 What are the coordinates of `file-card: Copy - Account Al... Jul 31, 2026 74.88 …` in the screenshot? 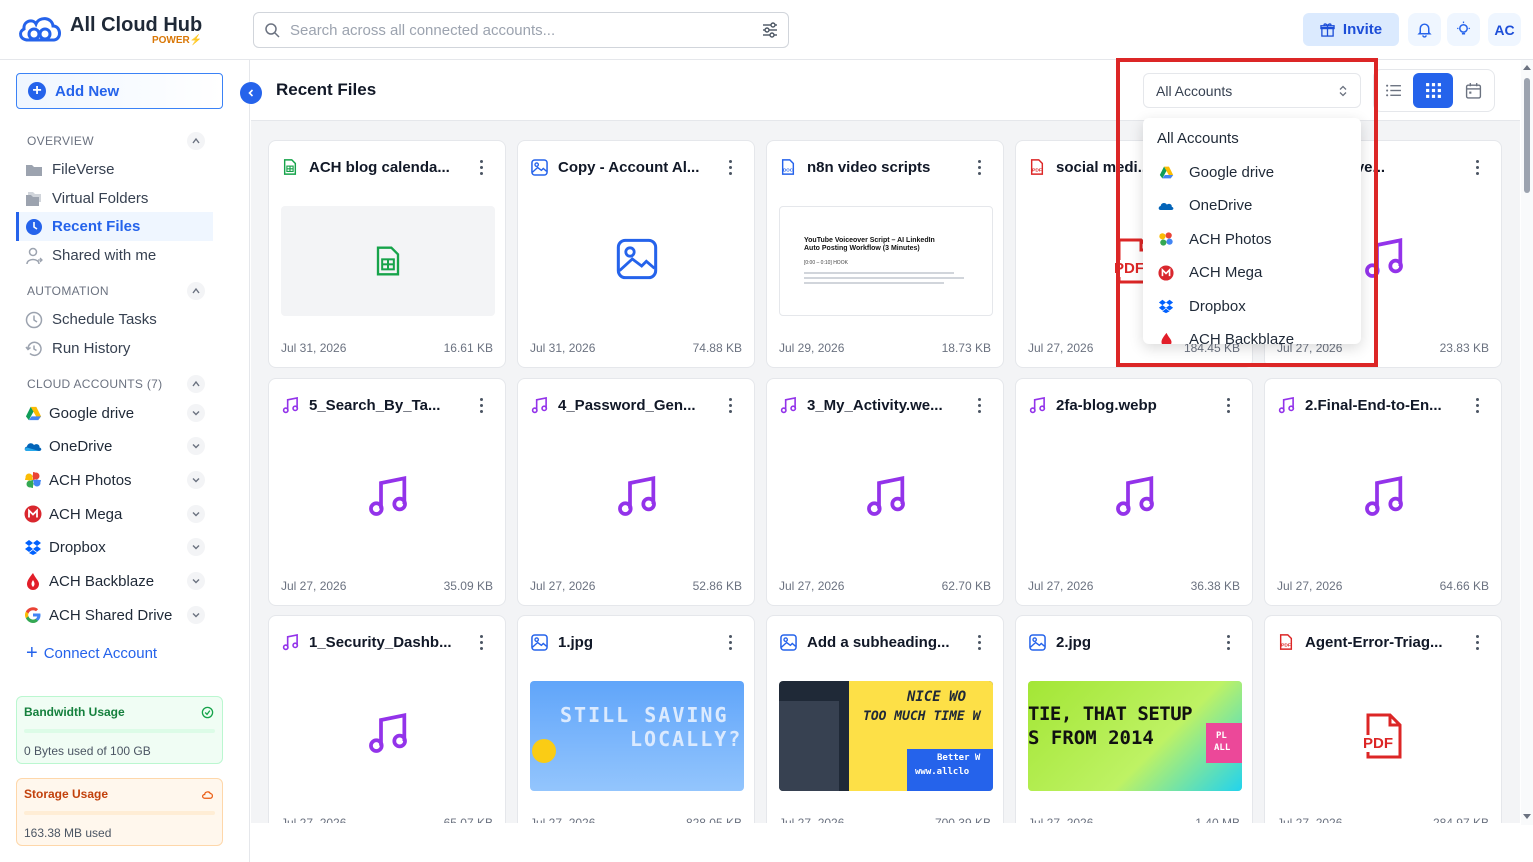 It's located at (636, 254).